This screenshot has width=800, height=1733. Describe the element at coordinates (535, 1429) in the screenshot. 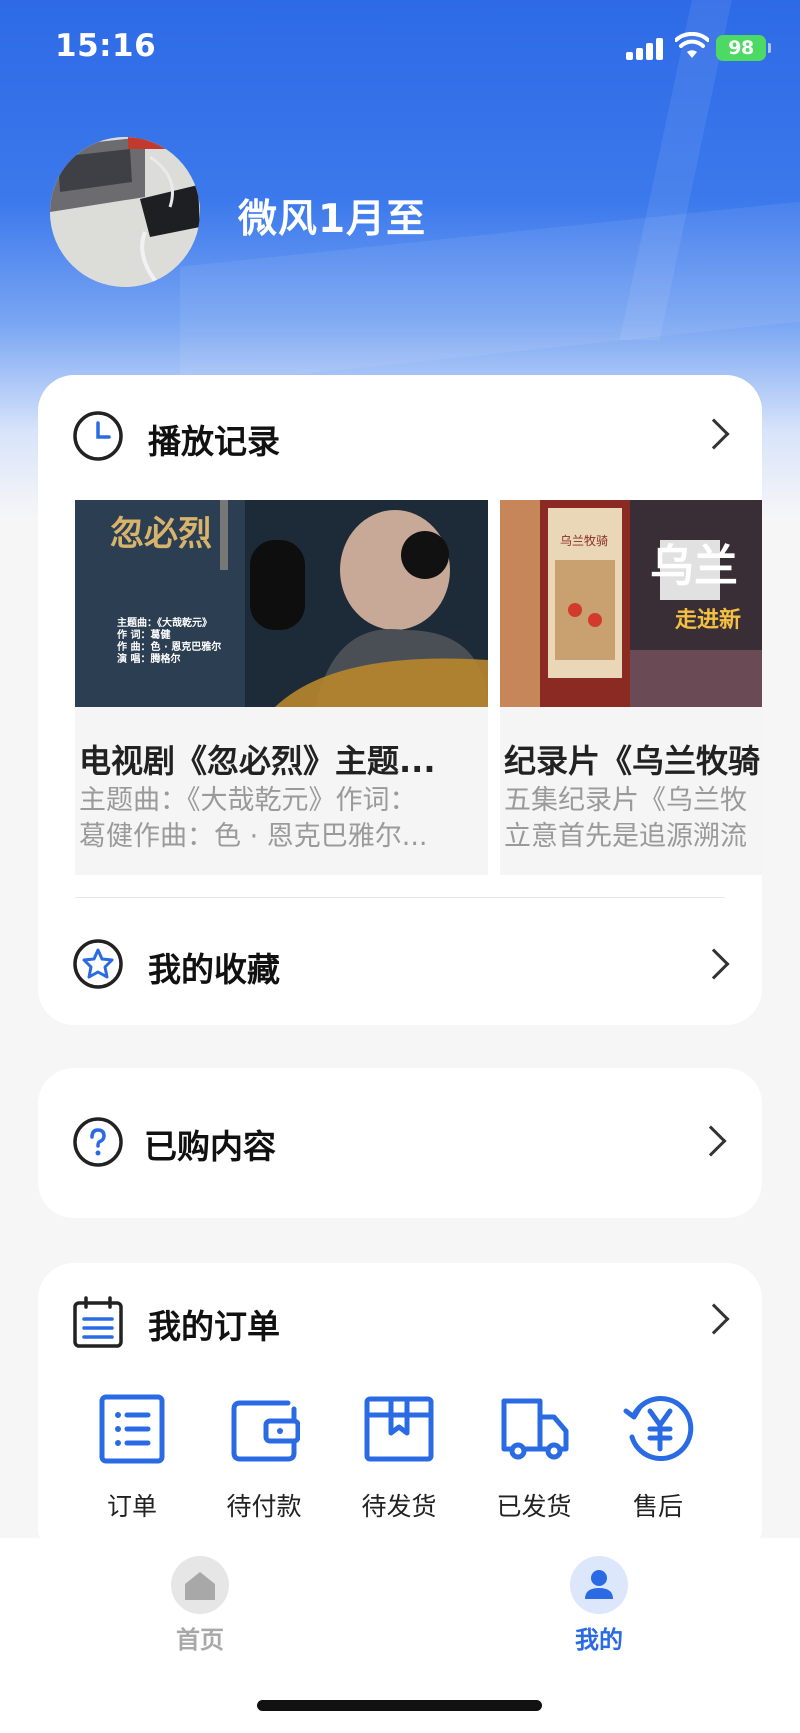

I see `truck-icon` at that location.